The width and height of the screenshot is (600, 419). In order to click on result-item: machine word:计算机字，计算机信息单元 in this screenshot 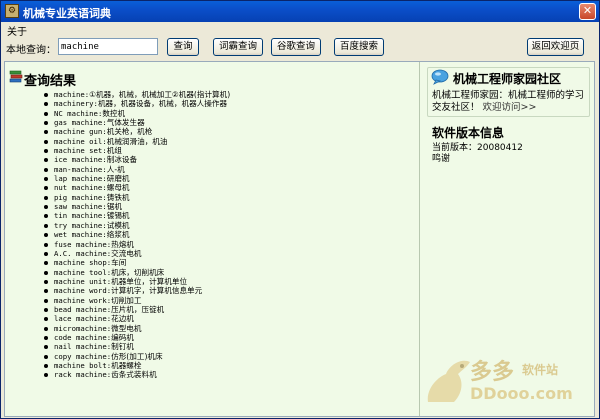, I will do `click(136, 290)`.